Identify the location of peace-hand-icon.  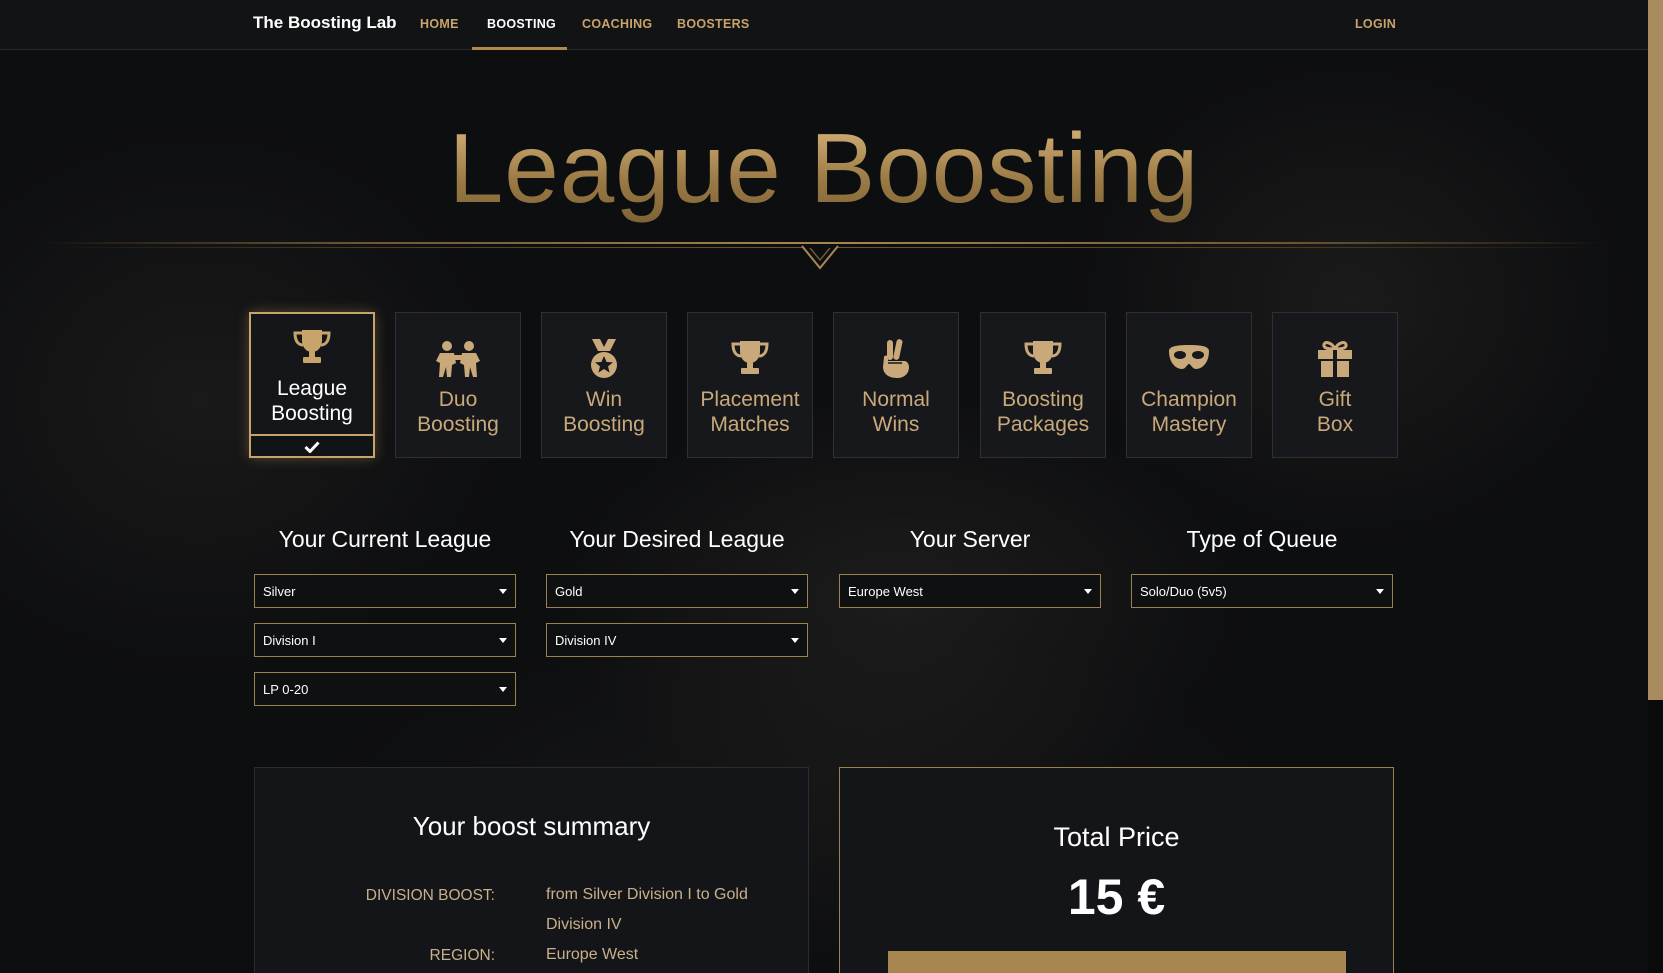
(896, 359).